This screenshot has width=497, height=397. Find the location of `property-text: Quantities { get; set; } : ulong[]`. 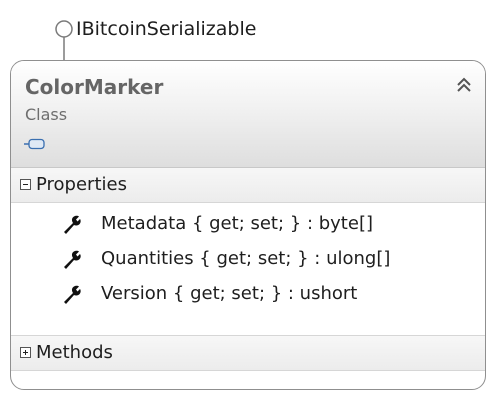

property-text: Quantities { get; set; } : ulong[] is located at coordinates (246, 258).